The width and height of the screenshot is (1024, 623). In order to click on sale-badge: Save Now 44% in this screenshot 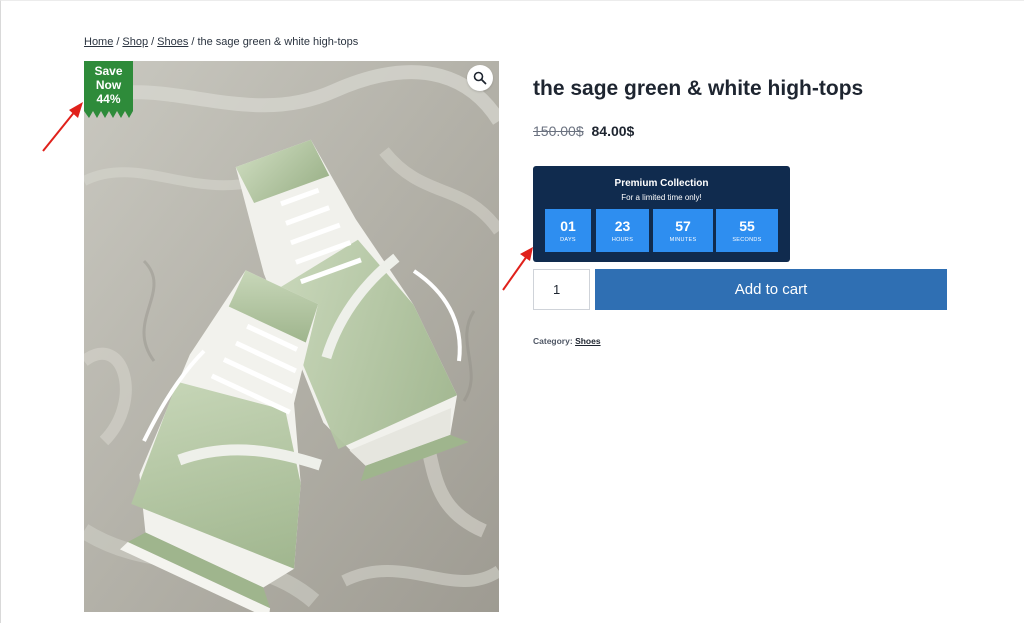, I will do `click(108, 89)`.